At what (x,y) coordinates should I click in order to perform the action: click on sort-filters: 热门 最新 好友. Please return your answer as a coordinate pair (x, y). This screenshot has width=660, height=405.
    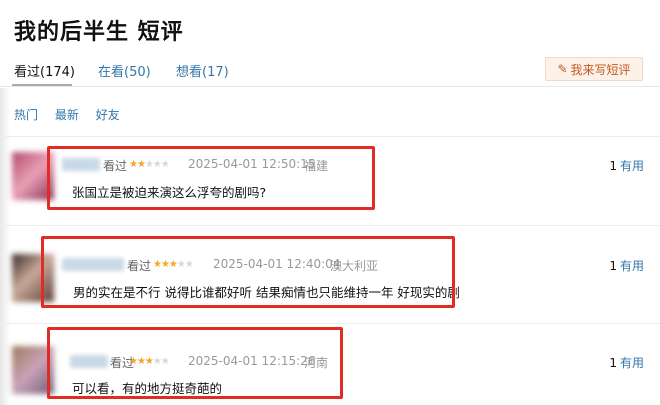
    Looking at the image, I should click on (73, 114).